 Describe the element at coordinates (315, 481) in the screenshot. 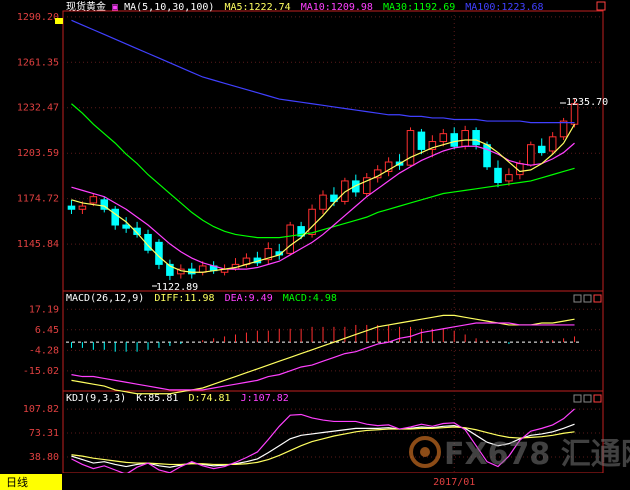

I see `footer-bar` at that location.